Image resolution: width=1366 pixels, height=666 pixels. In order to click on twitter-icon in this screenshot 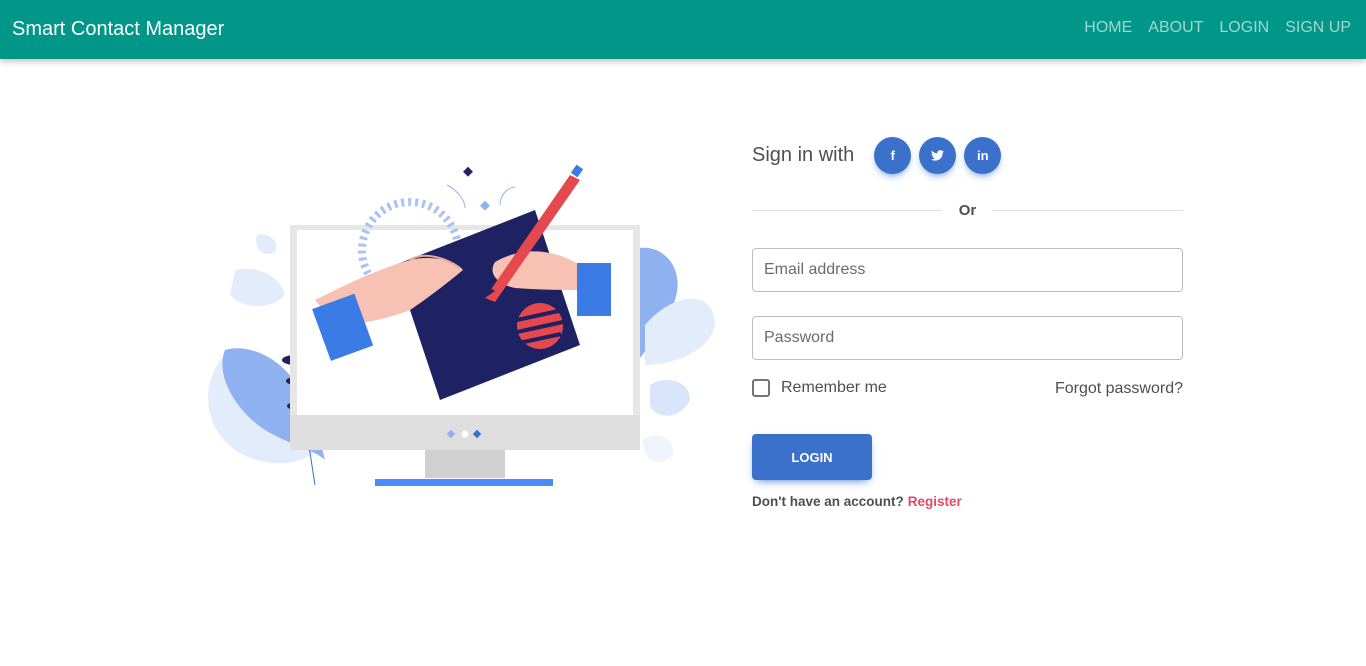, I will do `click(938, 155)`.